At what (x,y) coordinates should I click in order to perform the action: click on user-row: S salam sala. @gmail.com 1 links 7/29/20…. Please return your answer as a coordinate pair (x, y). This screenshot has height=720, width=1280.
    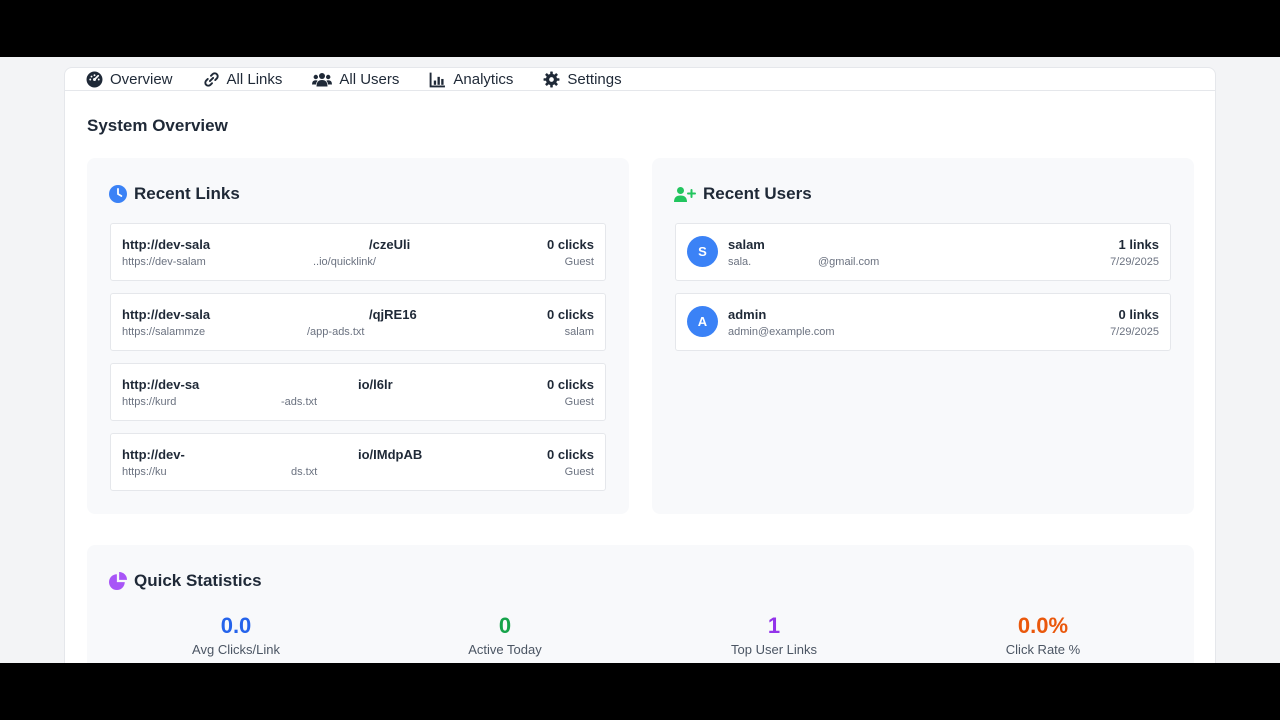
    Looking at the image, I should click on (923, 252).